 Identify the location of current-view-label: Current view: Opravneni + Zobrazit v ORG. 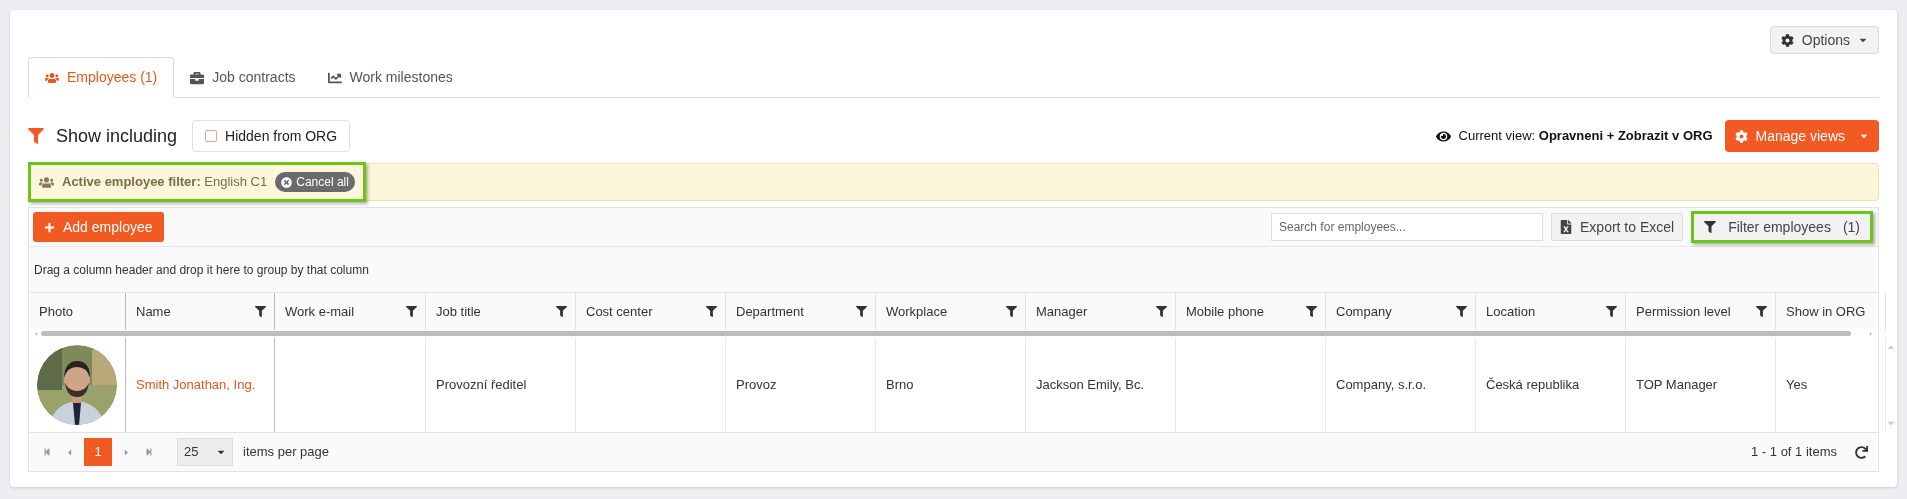
(1585, 136).